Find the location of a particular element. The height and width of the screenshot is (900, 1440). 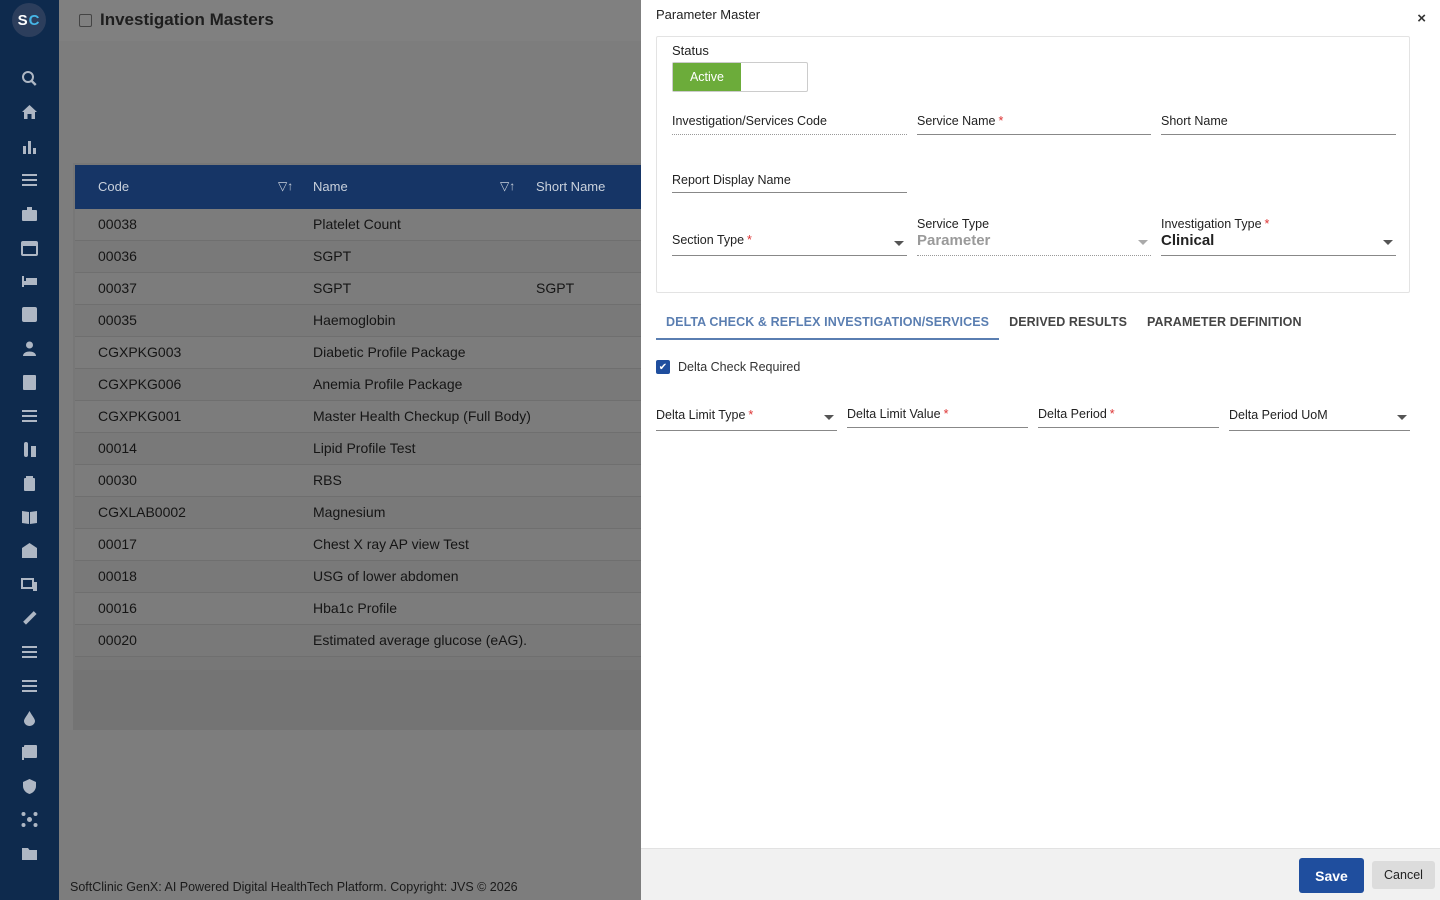

folder-icon is located at coordinates (29, 854).